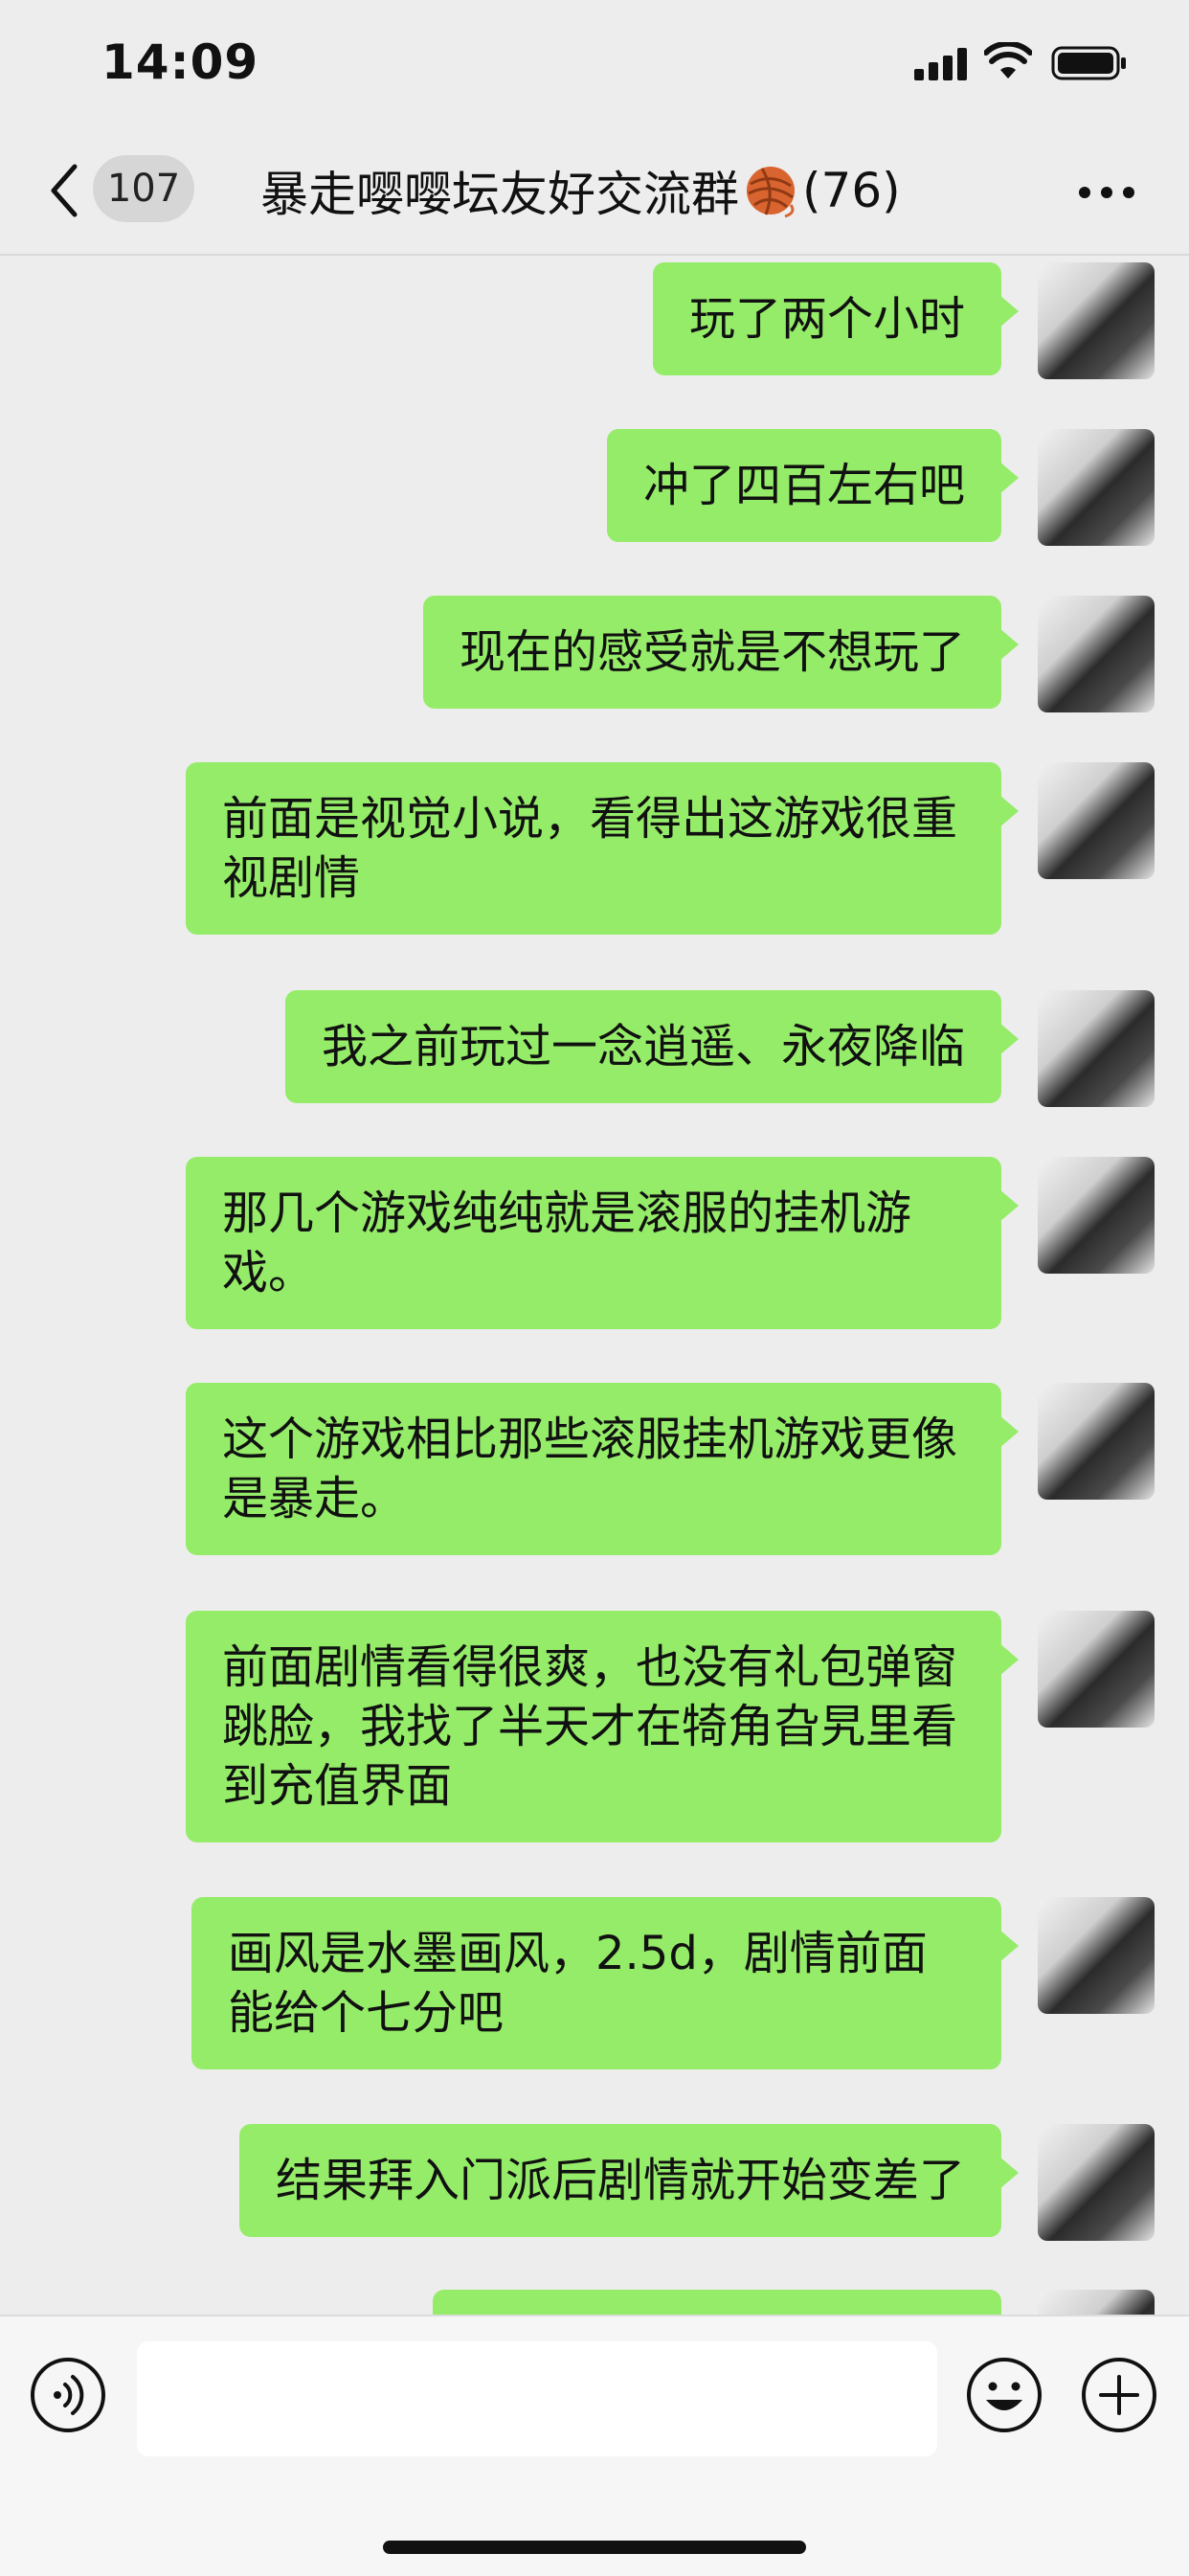  I want to click on message-bubble: 那几个游戏纯纯就是滚服的挂机游戏。, so click(602, 1243).